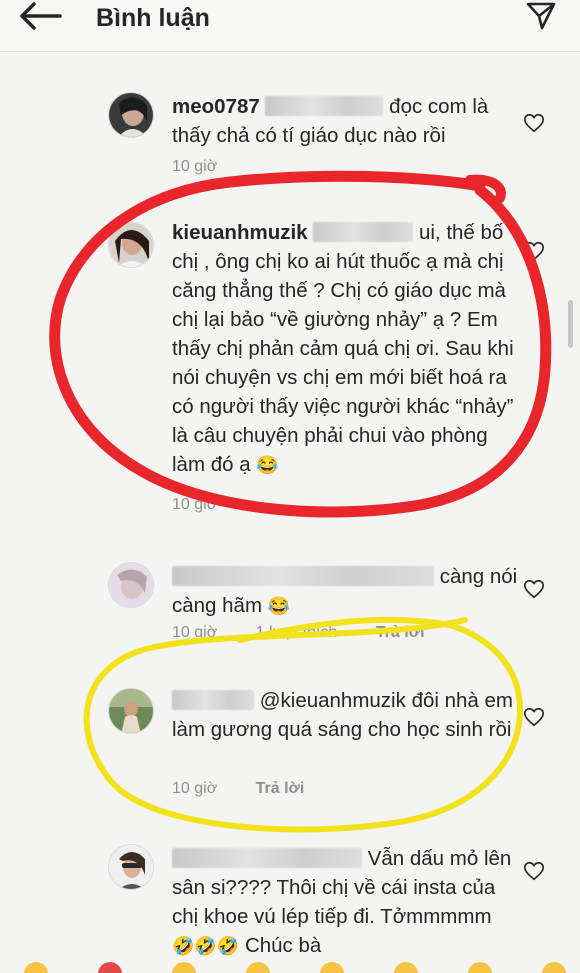  I want to click on comment-username: kieuanhmuzik, so click(240, 232).